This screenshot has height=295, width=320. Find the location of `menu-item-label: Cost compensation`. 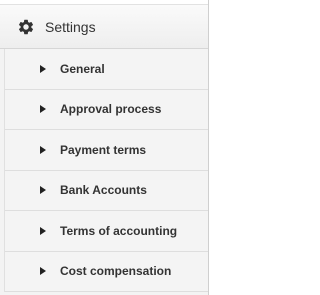

menu-item-label: Cost compensation is located at coordinates (116, 271).